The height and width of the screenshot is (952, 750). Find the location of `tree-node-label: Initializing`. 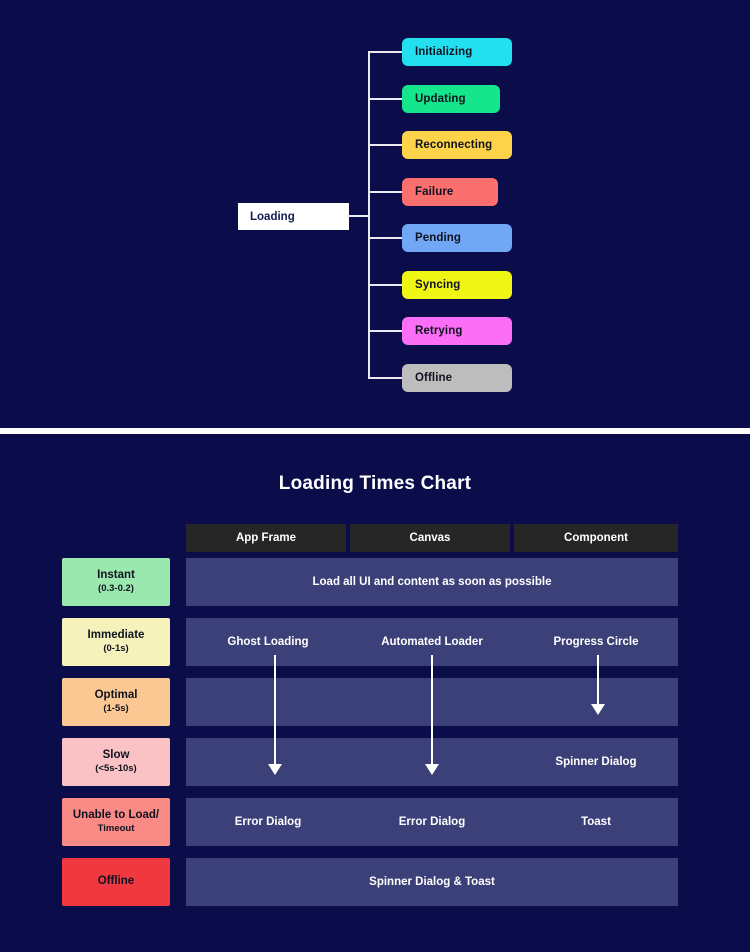

tree-node-label: Initializing is located at coordinates (444, 52).